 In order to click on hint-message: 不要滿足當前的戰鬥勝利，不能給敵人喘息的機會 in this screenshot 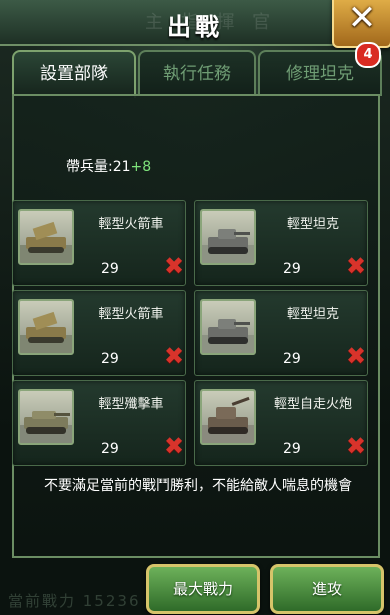, I will do `click(198, 486)`.